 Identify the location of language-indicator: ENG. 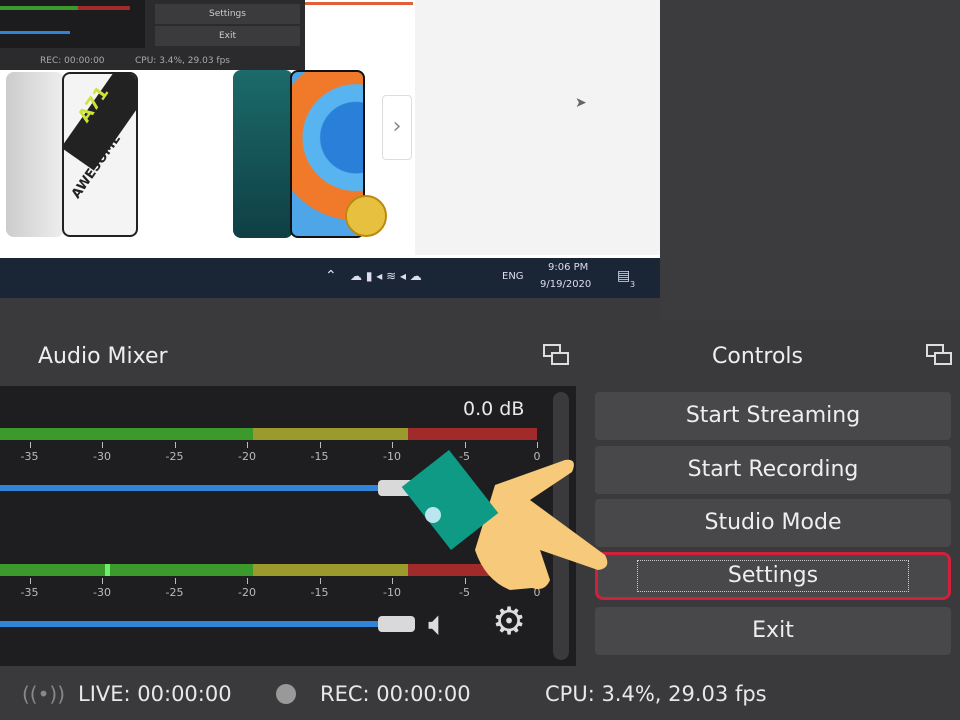
(513, 276).